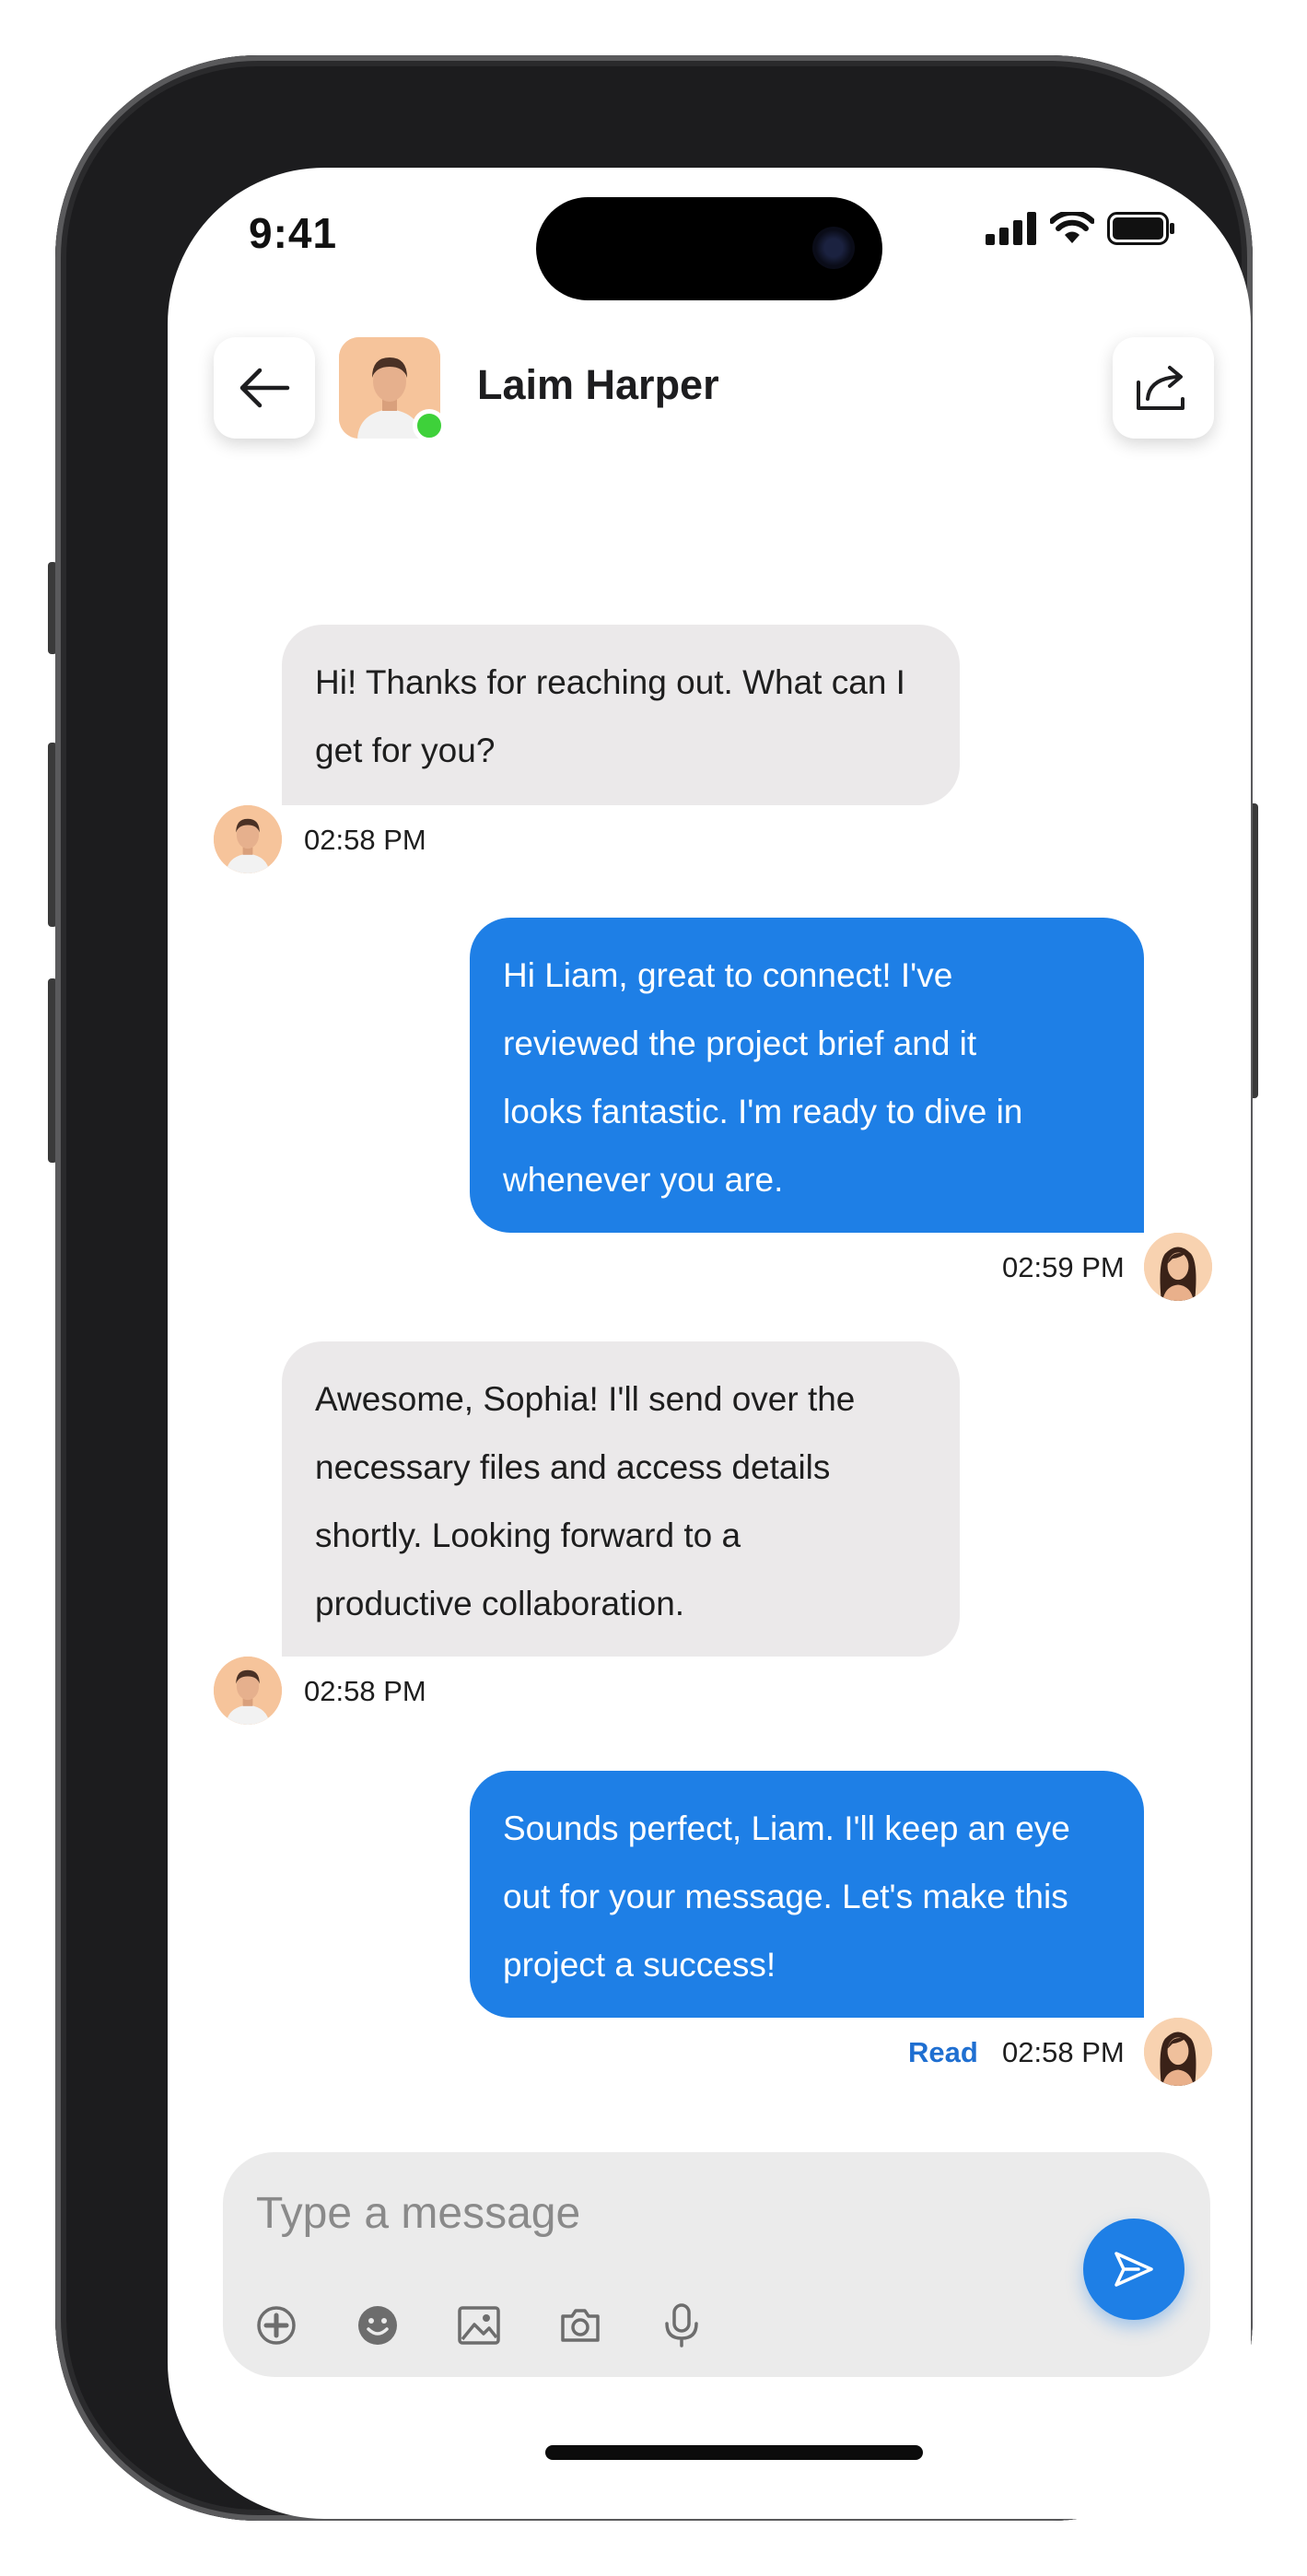 Image resolution: width=1307 pixels, height=2576 pixels. What do you see at coordinates (598, 385) in the screenshot?
I see `contact-name: Laim Harper` at bounding box center [598, 385].